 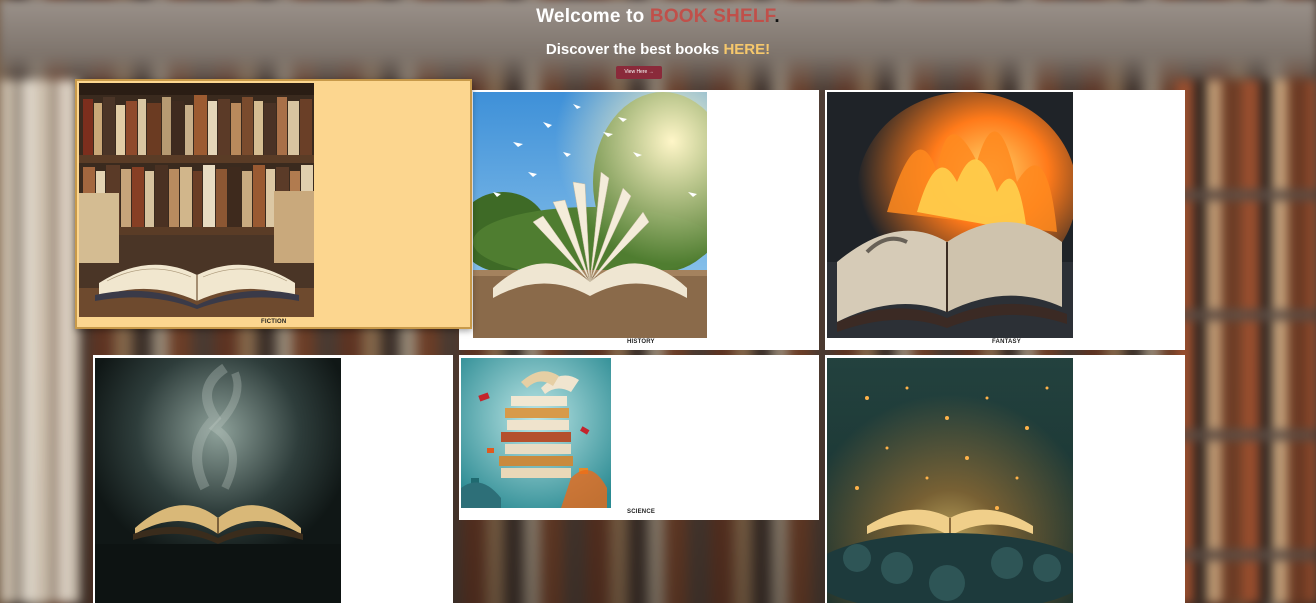 I want to click on glowing-book-forest-image, so click(x=950, y=480).